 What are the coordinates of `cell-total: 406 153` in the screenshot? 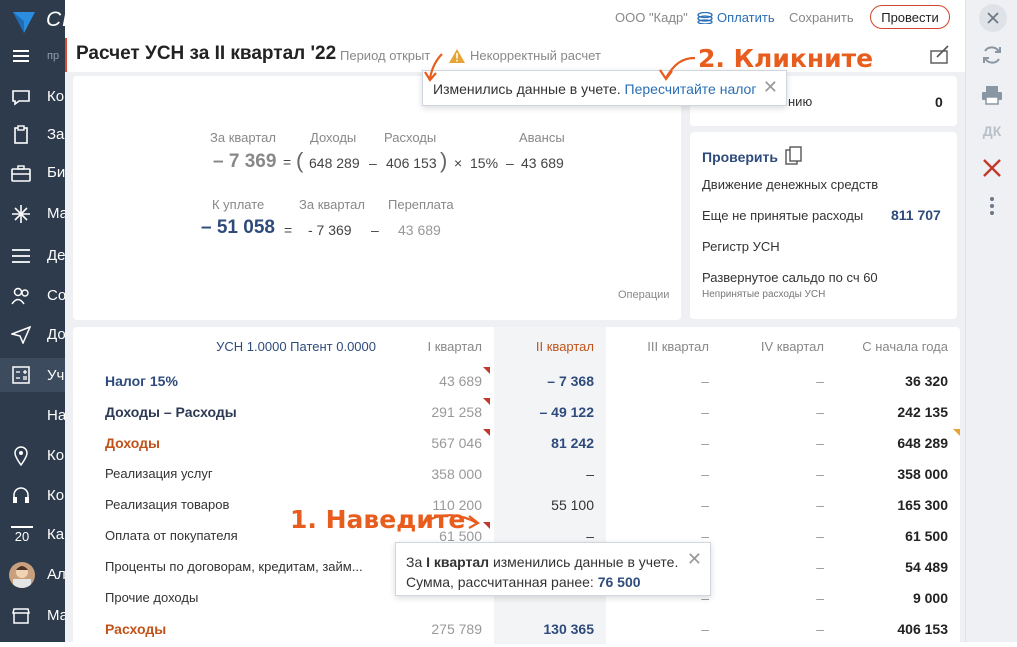 It's located at (898, 628).